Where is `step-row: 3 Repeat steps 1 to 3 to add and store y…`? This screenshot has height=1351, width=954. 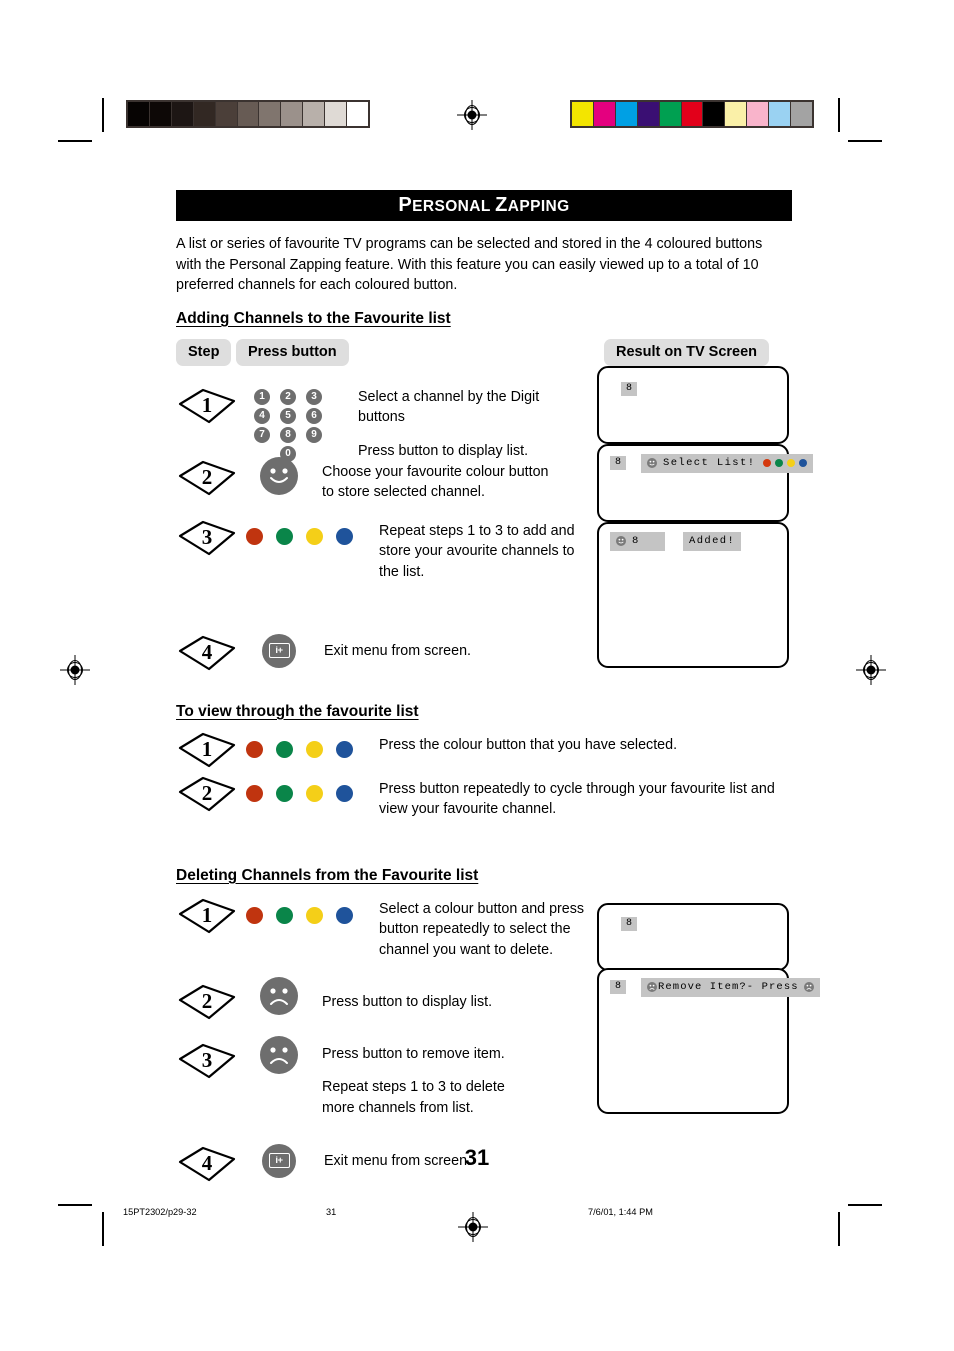
step-row: 3 Repeat steps 1 to 3 to add and store y… is located at coordinates (383, 550).